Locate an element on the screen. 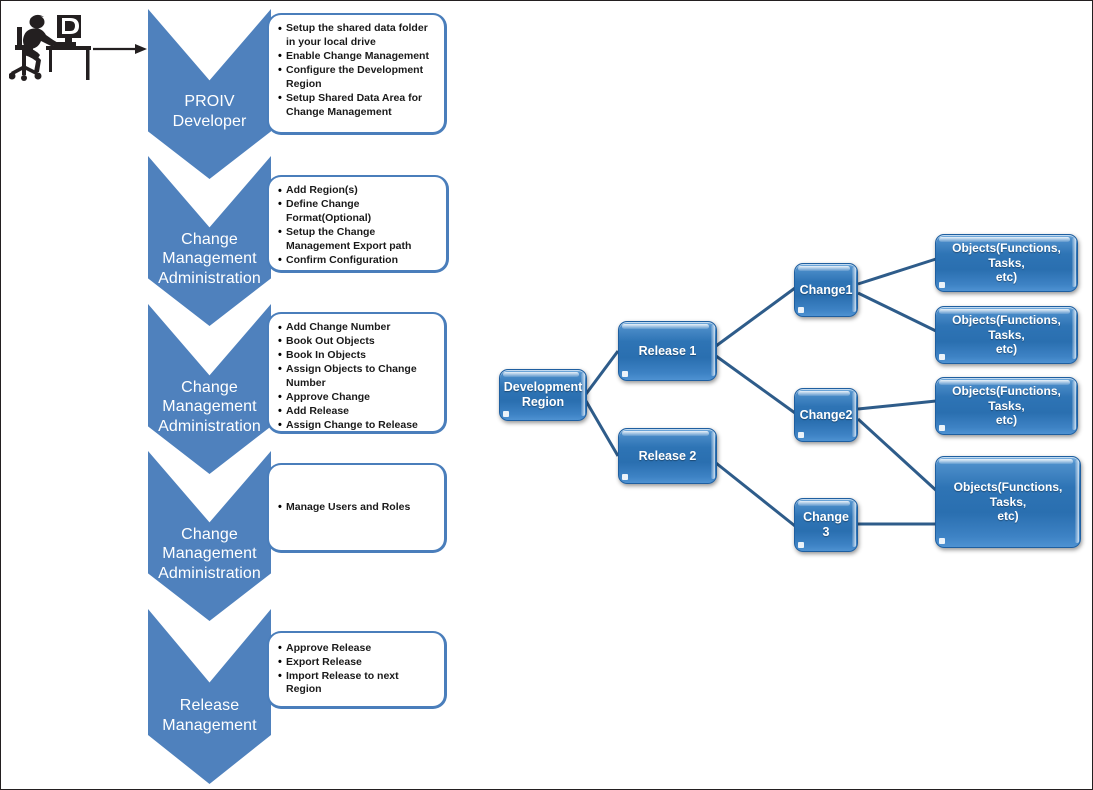 This screenshot has width=1093, height=790. edge-release1-change2 is located at coordinates (755, 384).